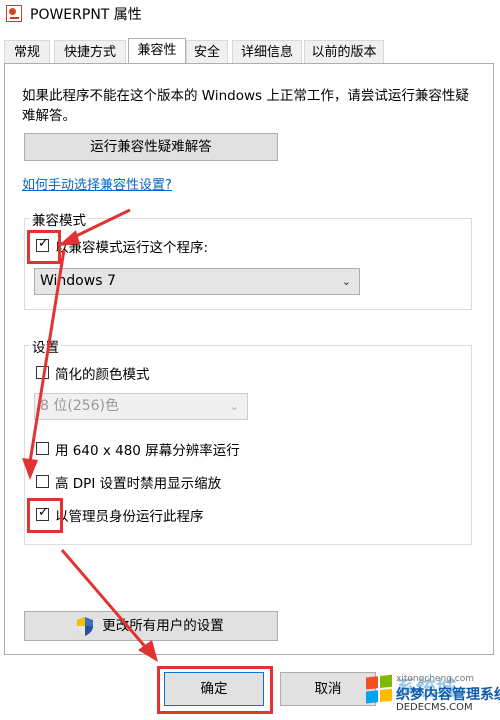 The height and width of the screenshot is (720, 500). Describe the element at coordinates (248, 264) in the screenshot. I see `compat-mode-group` at that location.